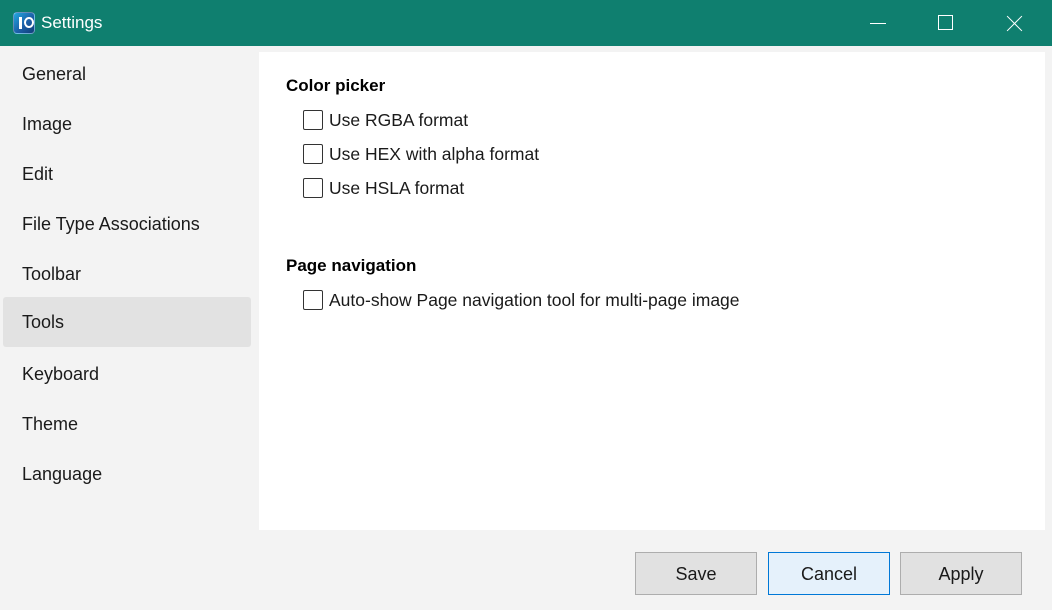 This screenshot has height=610, width=1052. Describe the element at coordinates (50, 424) in the screenshot. I see `sidebar-item-label: Theme` at that location.